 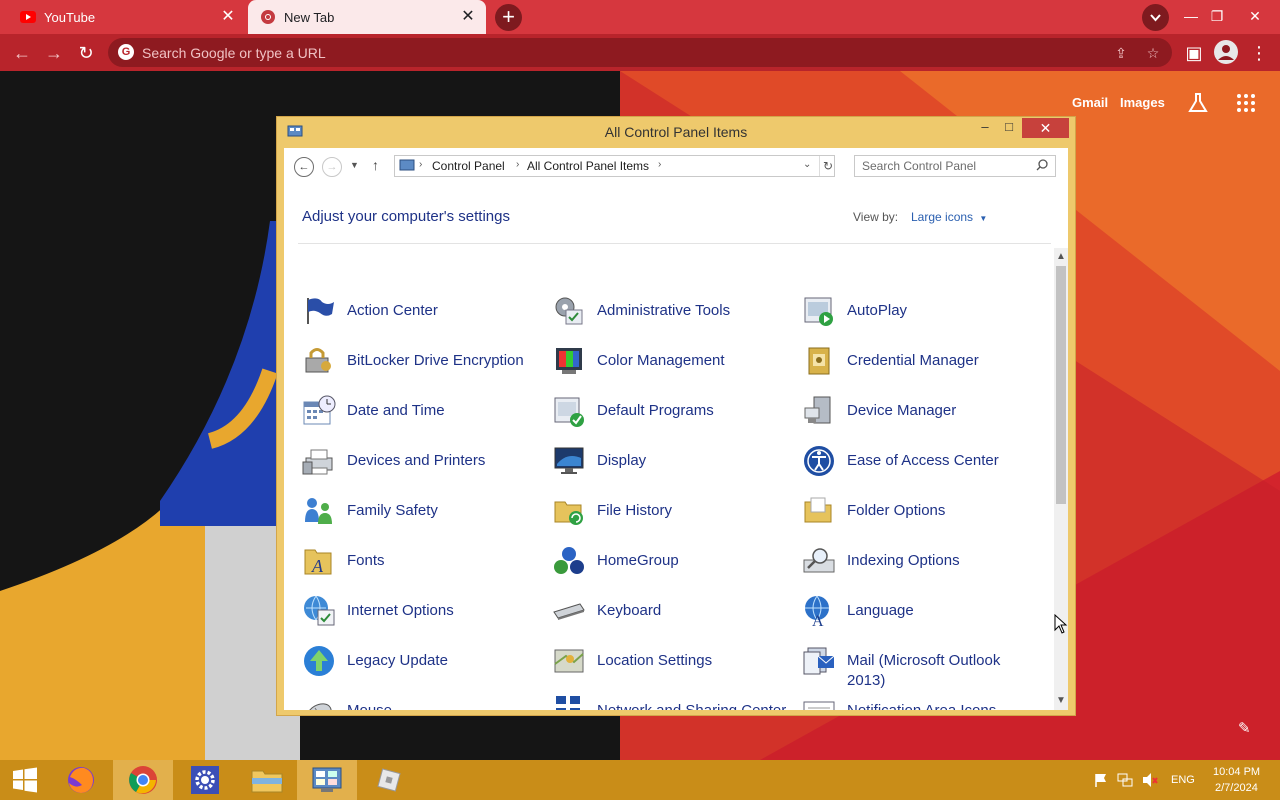 I want to click on notification-icon, so click(x=819, y=705).